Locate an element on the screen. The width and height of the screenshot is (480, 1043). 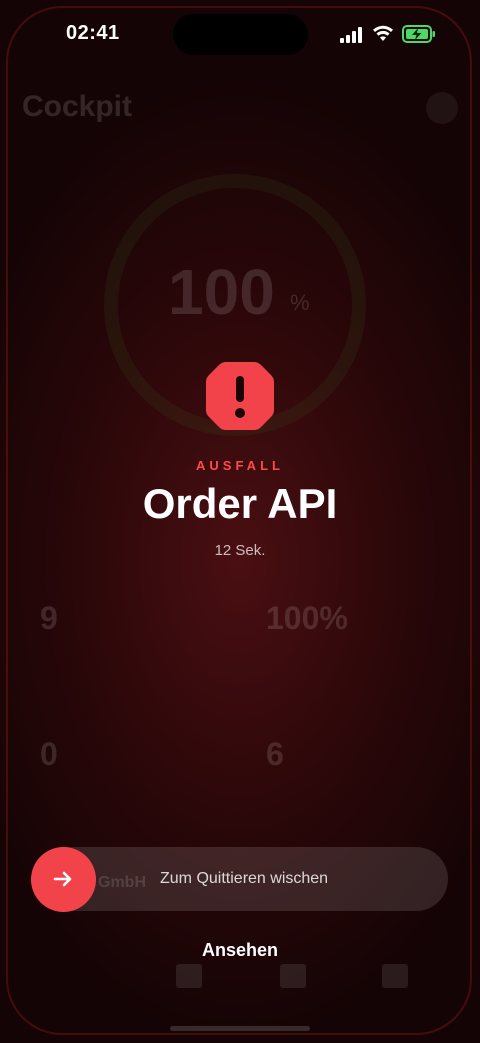
wifi-icon is located at coordinates (383, 33).